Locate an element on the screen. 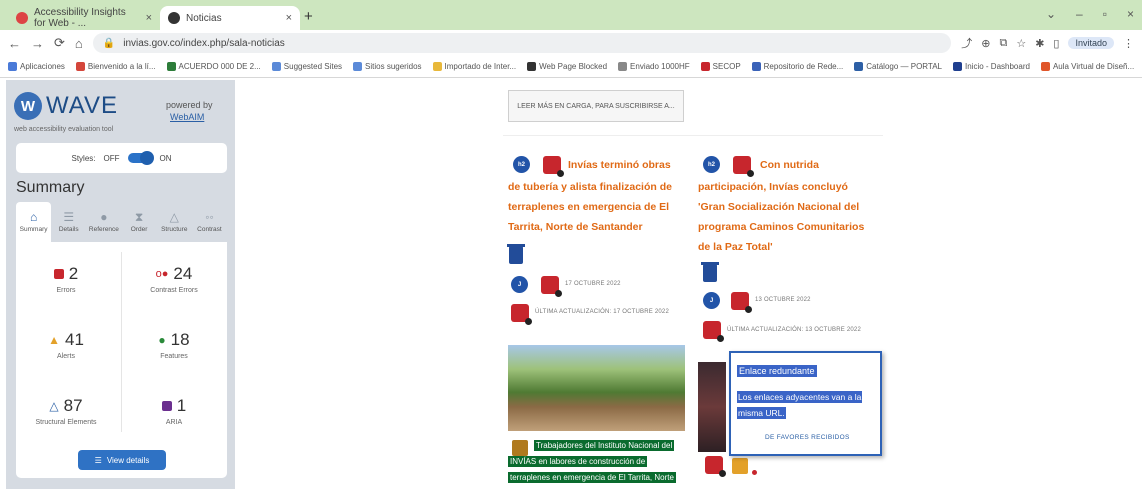 This screenshot has height=489, width=1142. bookmark-item: Inicio - Dashboard is located at coordinates (991, 66).